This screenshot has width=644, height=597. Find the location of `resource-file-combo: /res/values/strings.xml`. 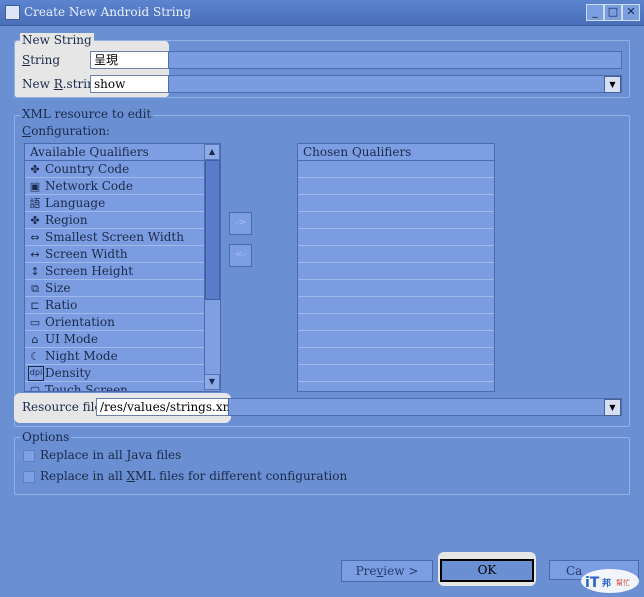

resource-file-combo: /res/values/strings.xml is located at coordinates (167, 407).